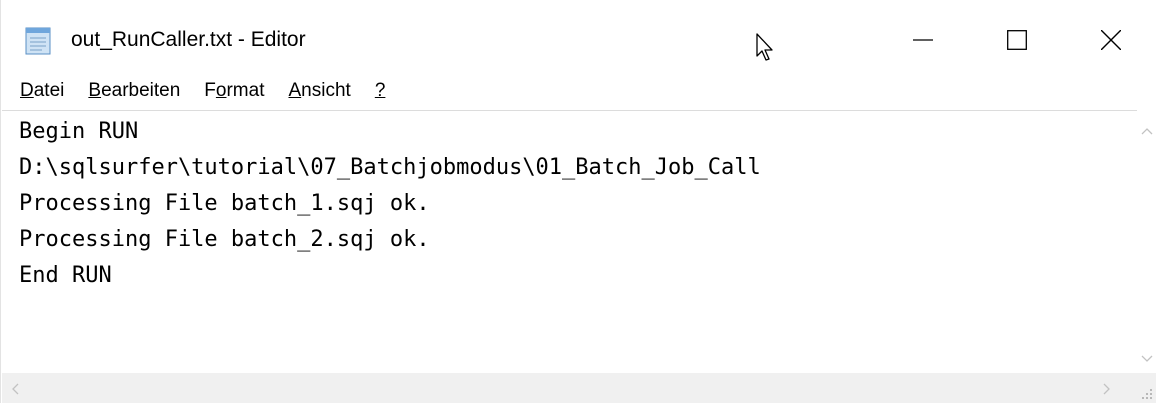 The height and width of the screenshot is (406, 1156). I want to click on minimize-icon, so click(923, 40).